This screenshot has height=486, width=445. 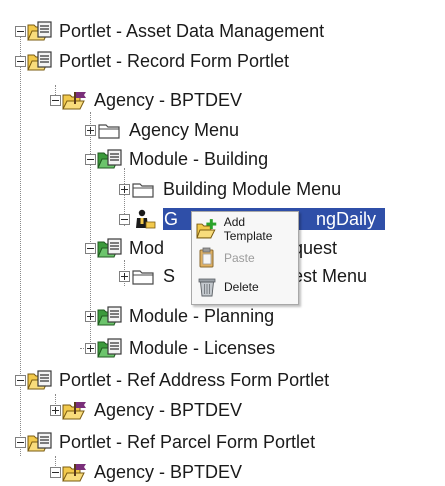 What do you see at coordinates (202, 348) in the screenshot?
I see `tree-node-label: Module - Licenses` at bounding box center [202, 348].